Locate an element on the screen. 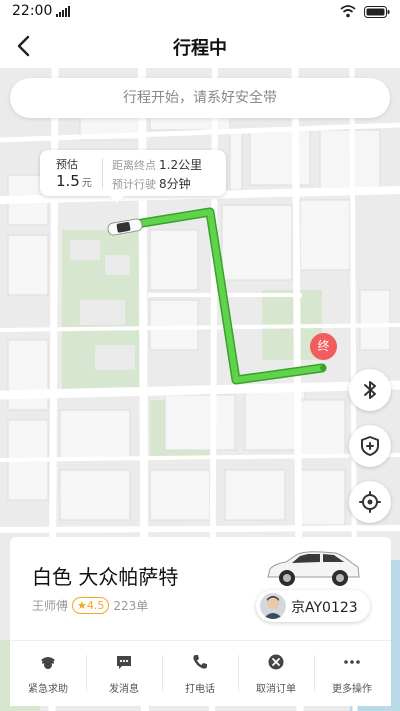 Image resolution: width=400 pixels, height=711 pixels. cancel-icon is located at coordinates (276, 662).